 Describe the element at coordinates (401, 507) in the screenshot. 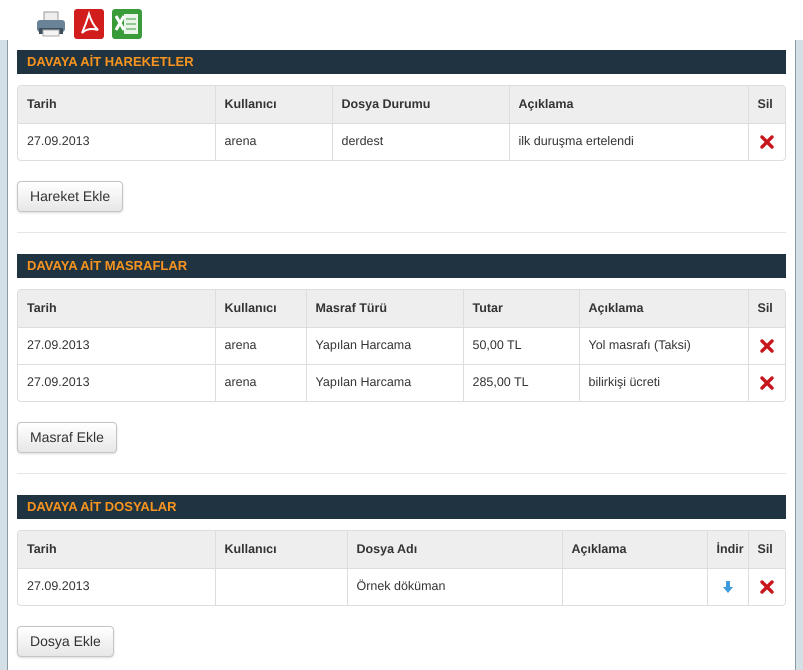

I see `section-header: DAVAYA AİT DOSYALAR` at that location.